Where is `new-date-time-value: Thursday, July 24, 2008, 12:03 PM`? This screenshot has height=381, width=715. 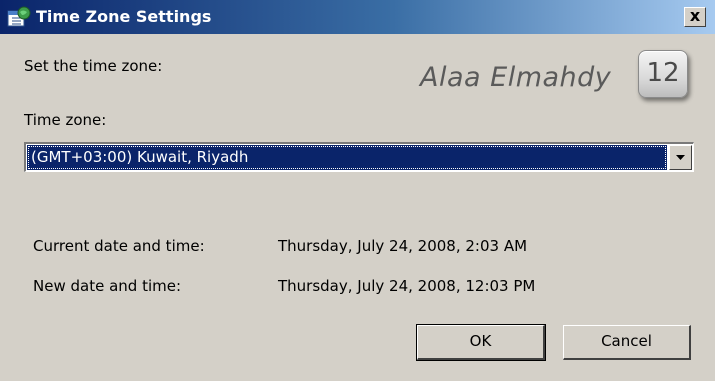 new-date-time-value: Thursday, July 24, 2008, 12:03 PM is located at coordinates (407, 286).